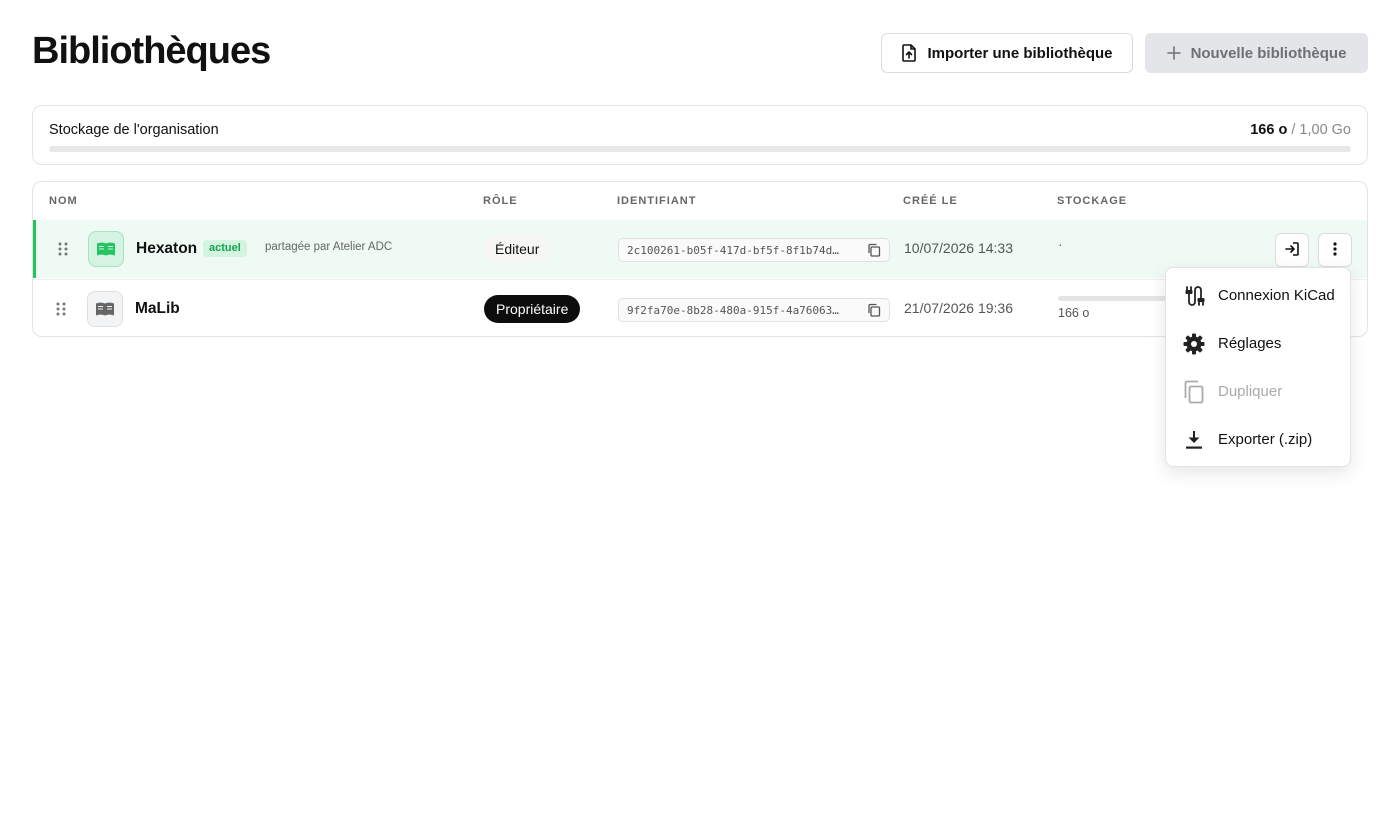 The width and height of the screenshot is (1400, 840). I want to click on menu-item-duplicate: Dupliquer, so click(1259, 392).